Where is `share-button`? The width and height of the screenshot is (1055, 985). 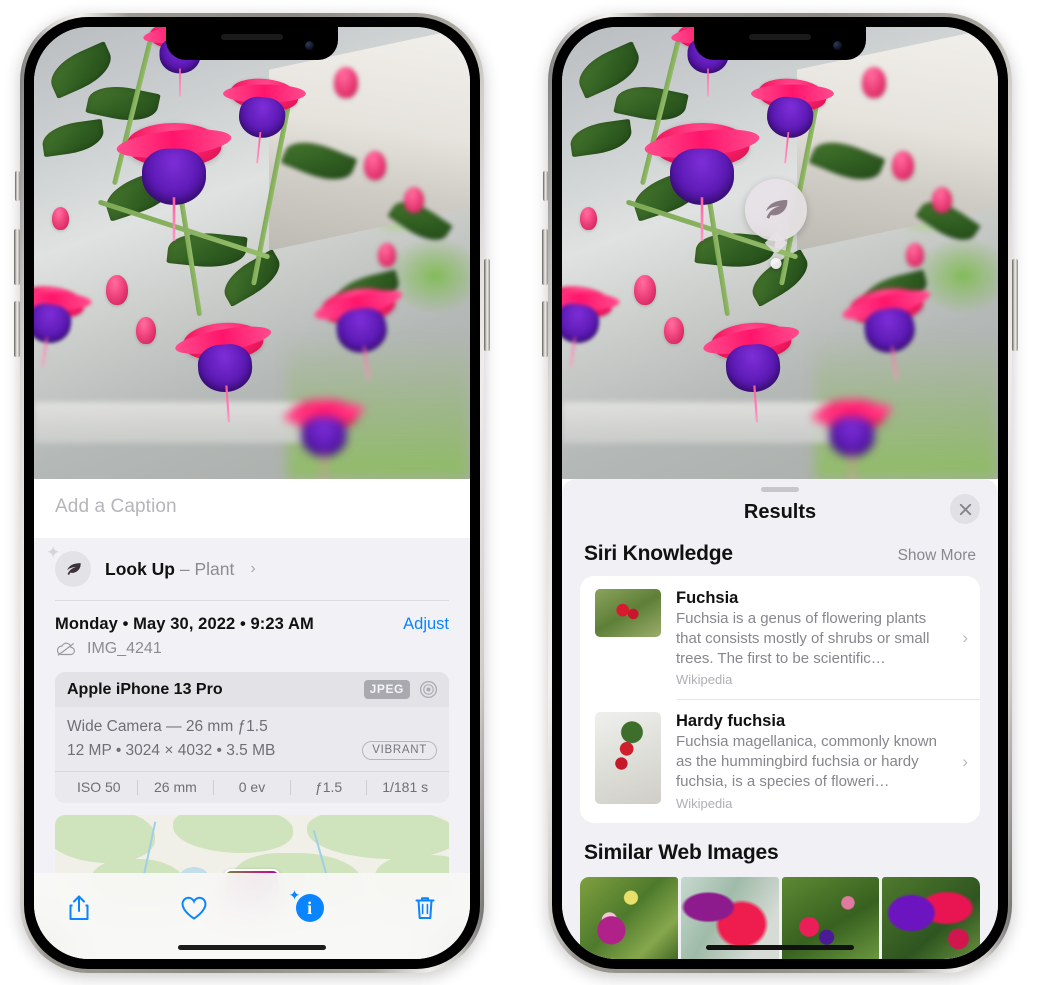
share-button is located at coordinates (79, 908).